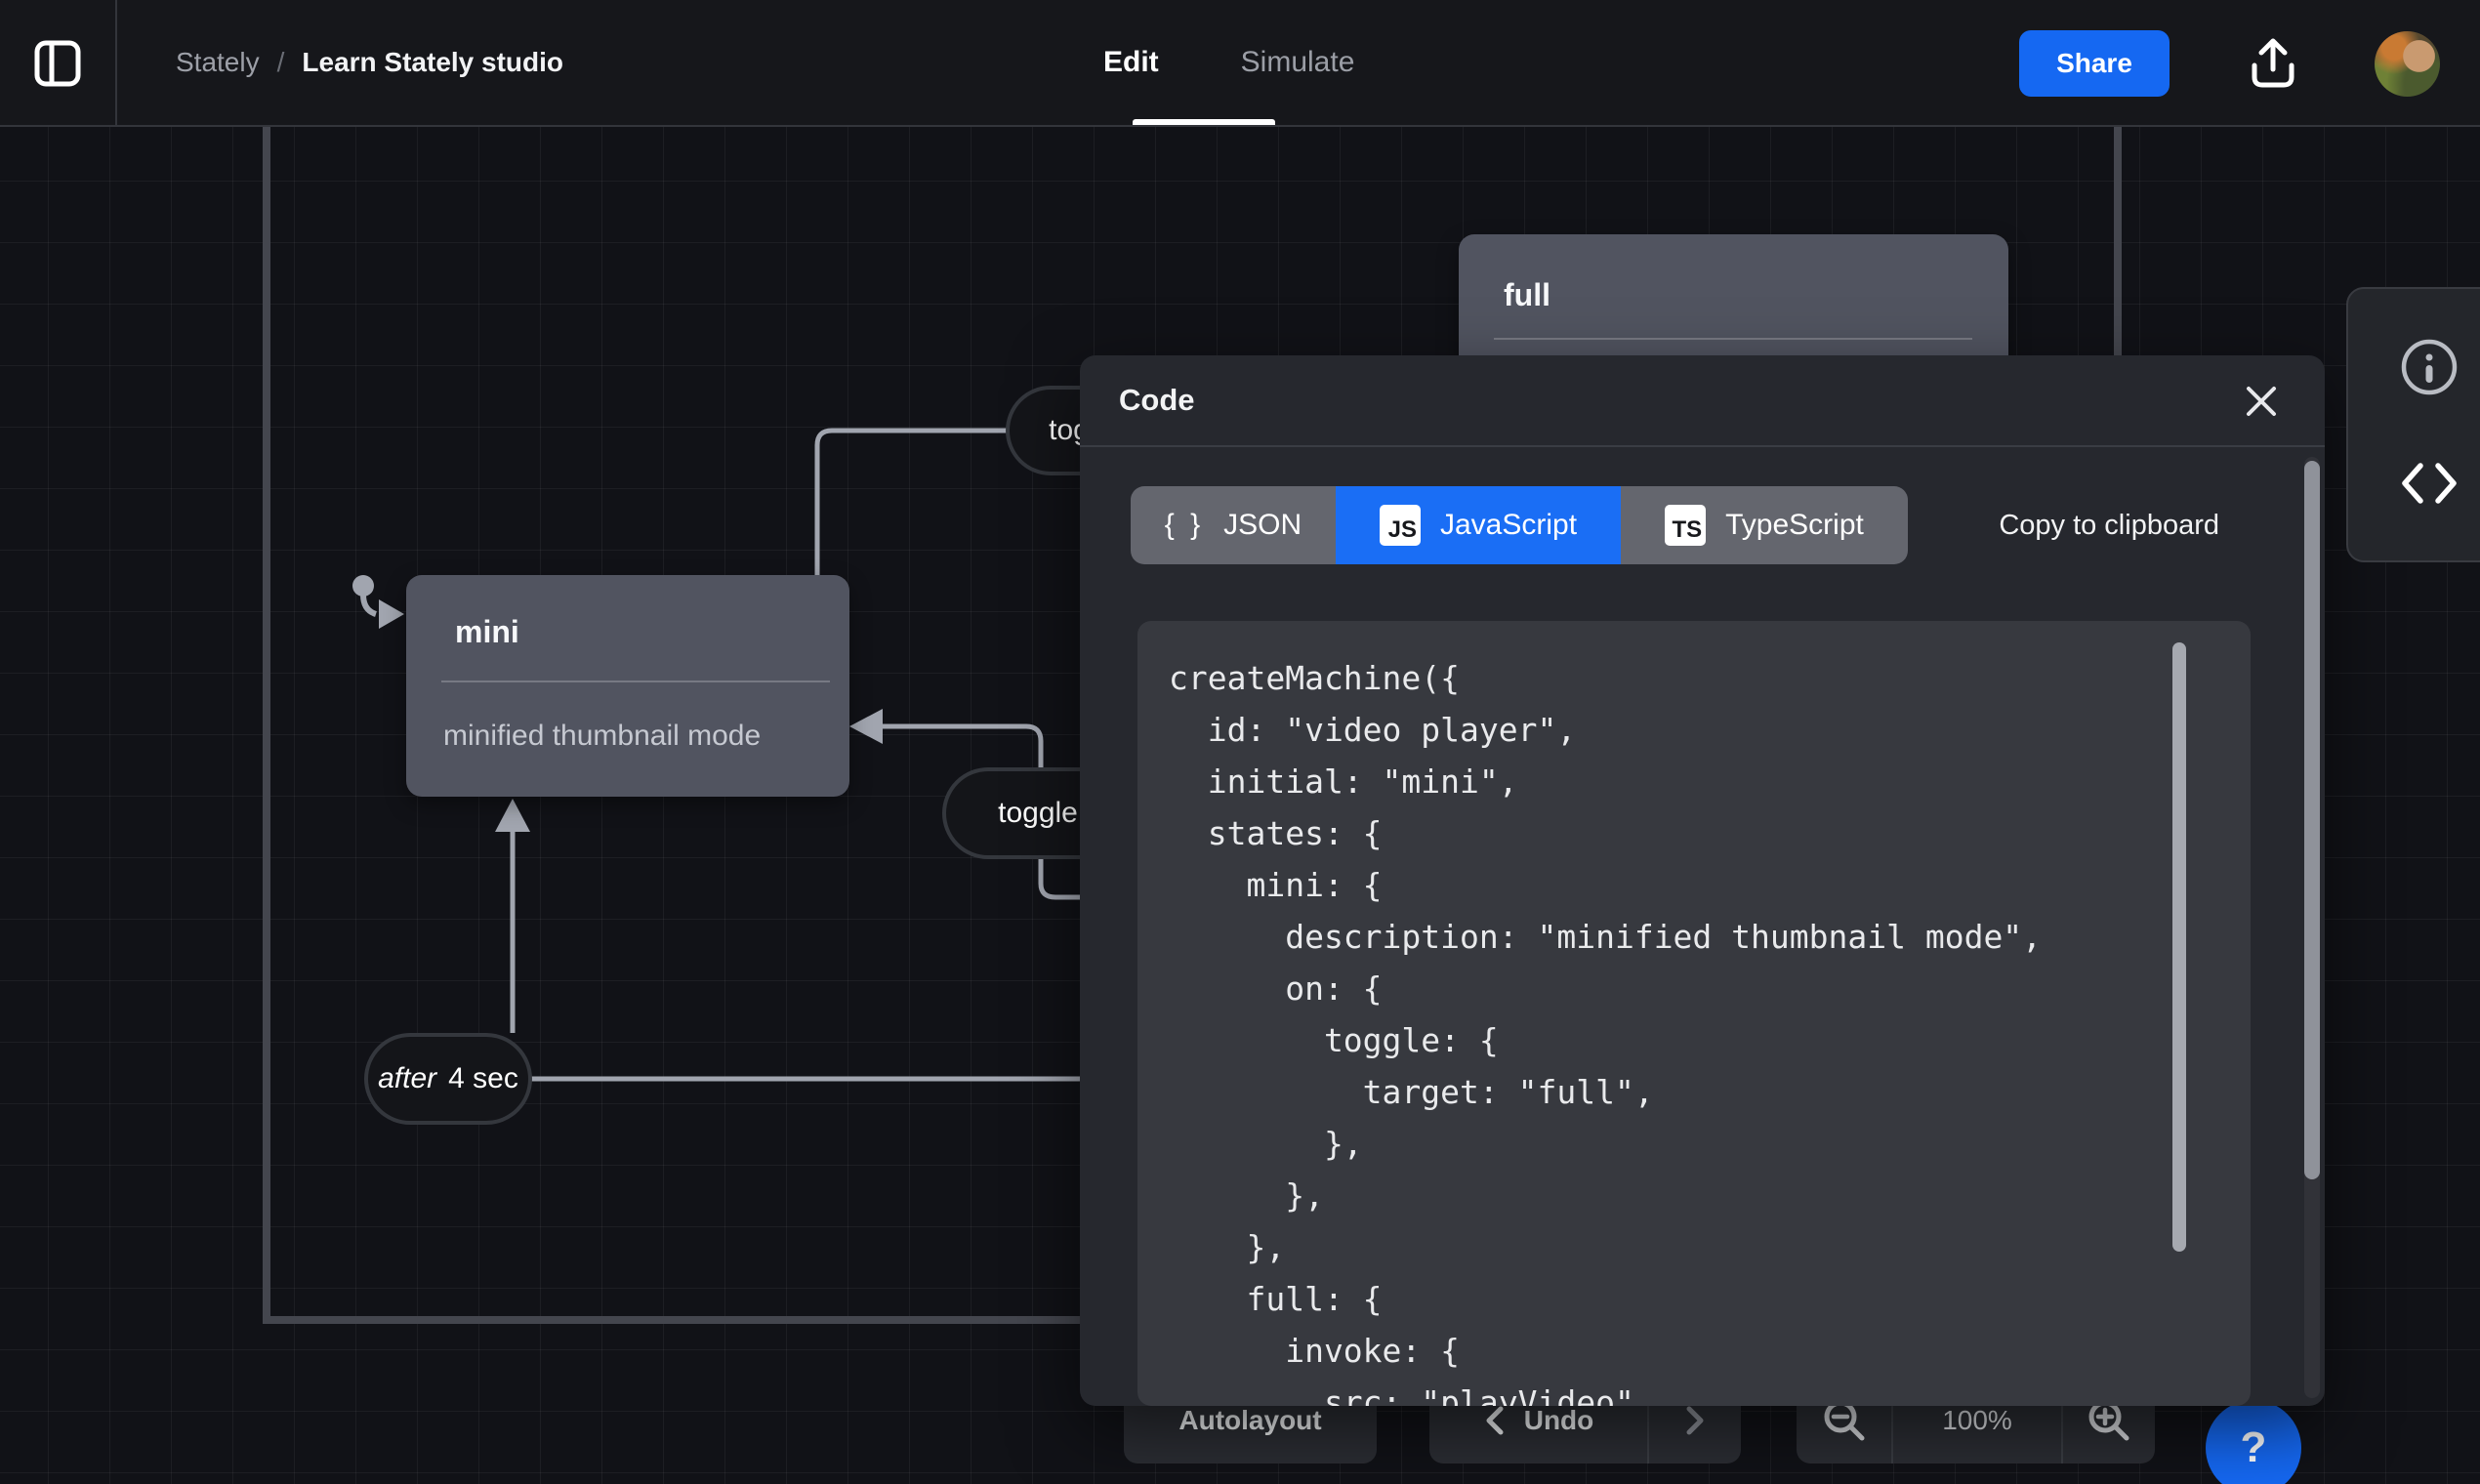  Describe the element at coordinates (1558, 1420) in the screenshot. I see `undo-label: Undo` at that location.